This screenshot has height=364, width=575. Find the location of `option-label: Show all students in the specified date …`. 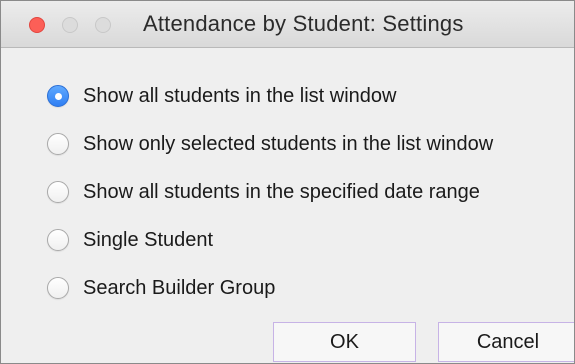

option-label: Show all students in the specified date … is located at coordinates (281, 192).